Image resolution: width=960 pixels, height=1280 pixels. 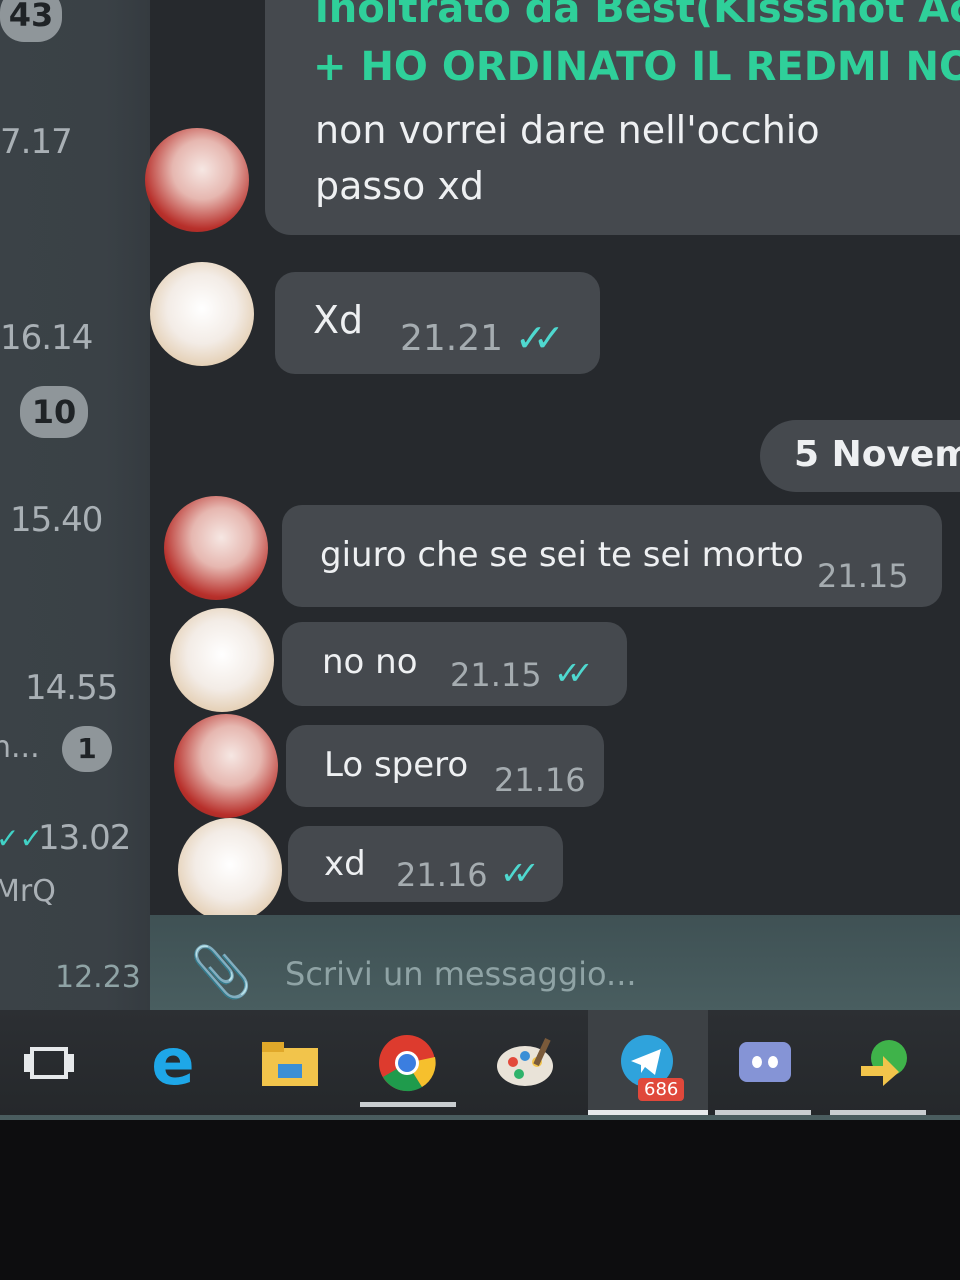 What do you see at coordinates (56, 520) in the screenshot?
I see `chat-time: 15.40` at bounding box center [56, 520].